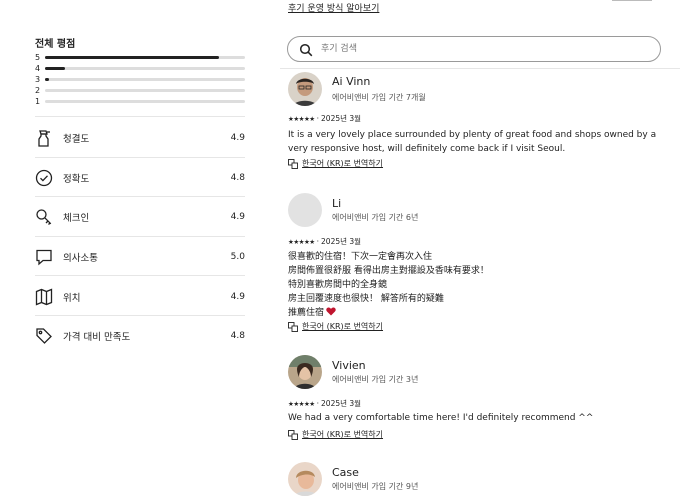  I want to click on spray-bottle-icon, so click(44, 138).